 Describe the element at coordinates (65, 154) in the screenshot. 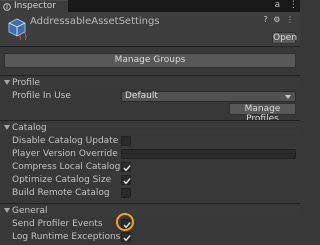

I see `player-version-override-label: Player Version Override` at that location.